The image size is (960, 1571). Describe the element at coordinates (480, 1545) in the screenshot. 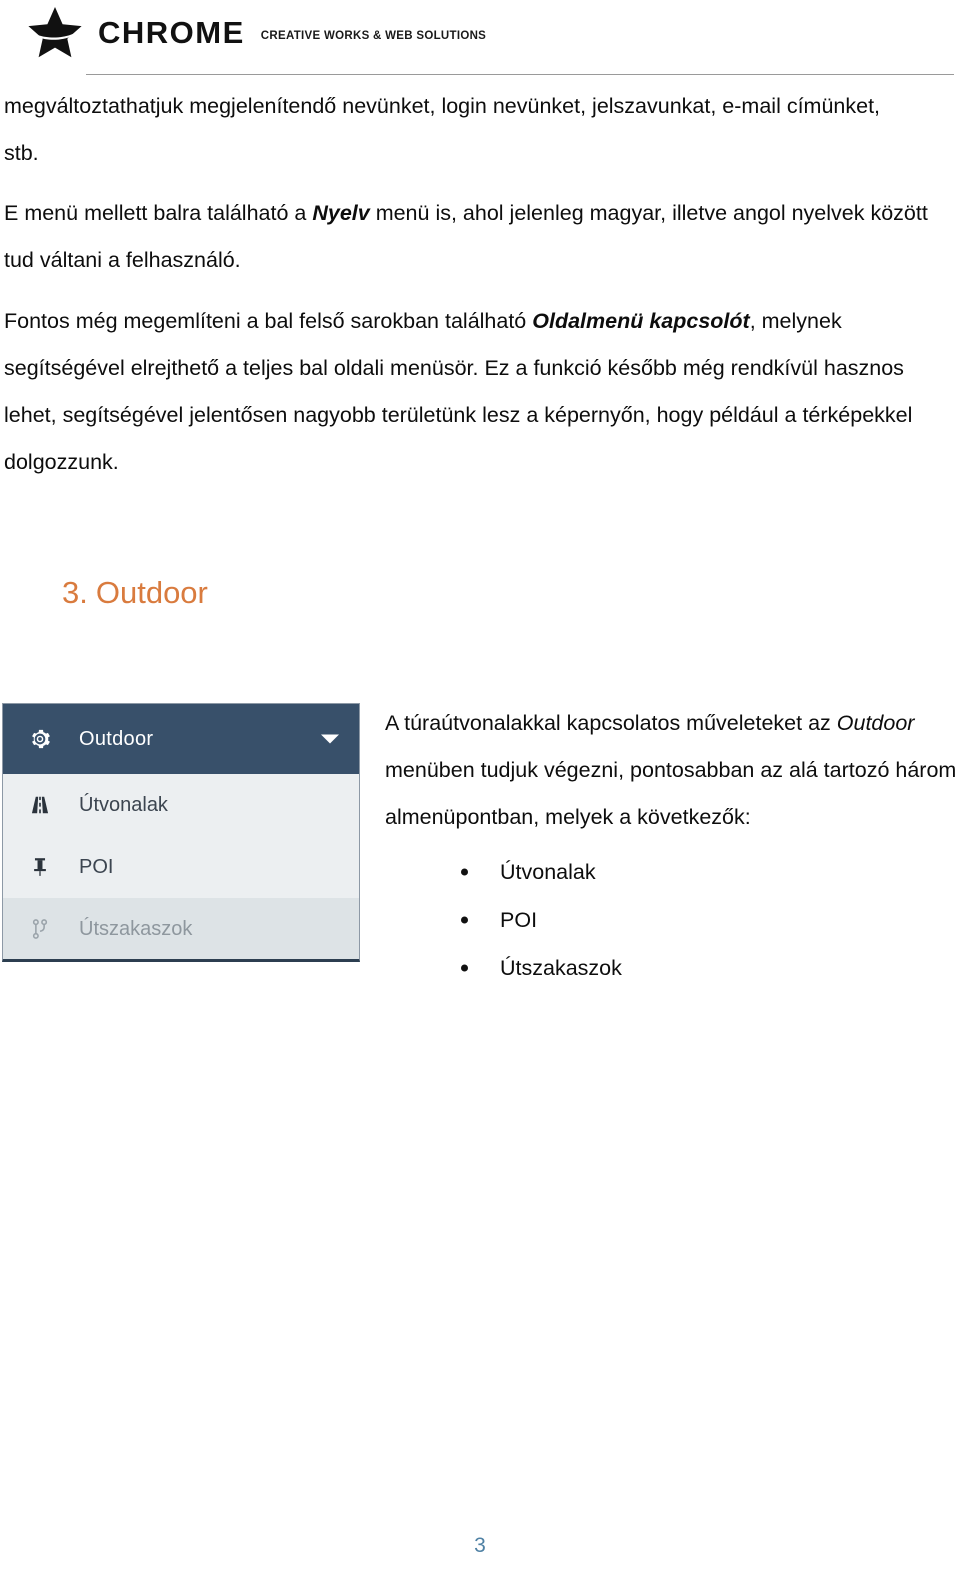

I see `page-number: 3` at that location.